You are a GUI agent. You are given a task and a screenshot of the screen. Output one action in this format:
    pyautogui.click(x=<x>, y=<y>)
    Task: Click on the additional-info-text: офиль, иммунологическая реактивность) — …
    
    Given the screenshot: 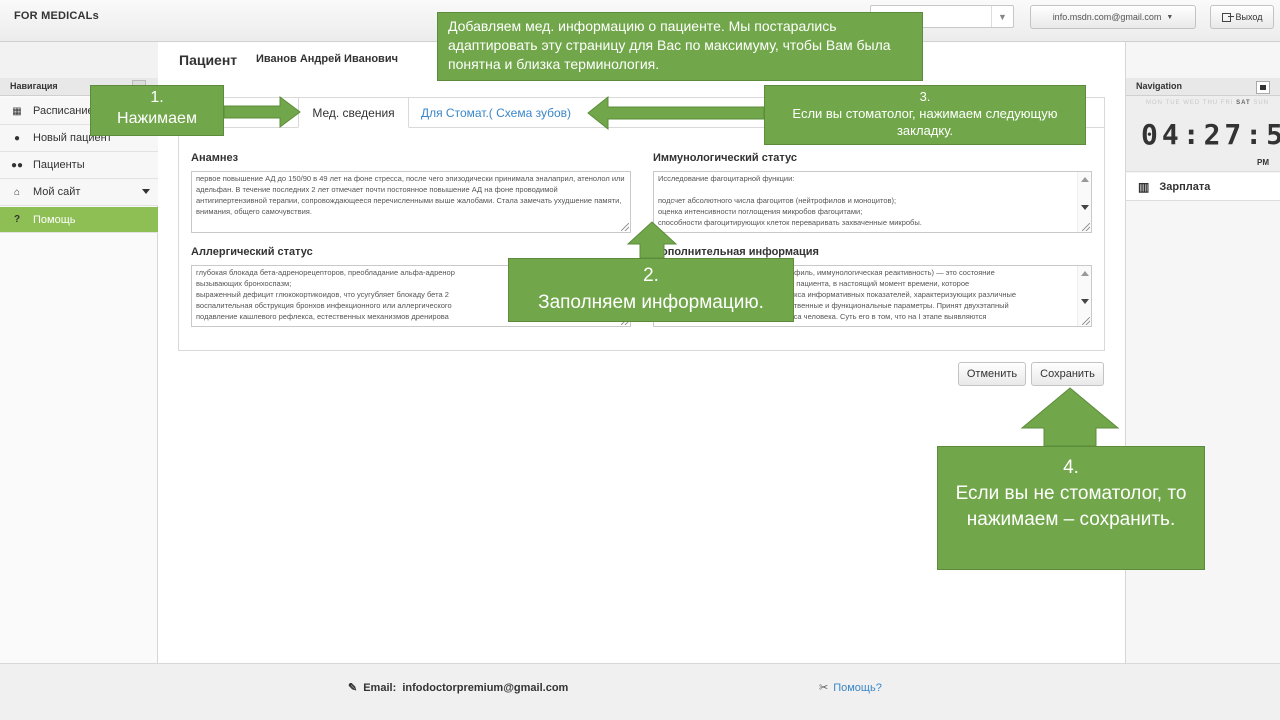 What is the action you would take?
    pyautogui.click(x=903, y=294)
    